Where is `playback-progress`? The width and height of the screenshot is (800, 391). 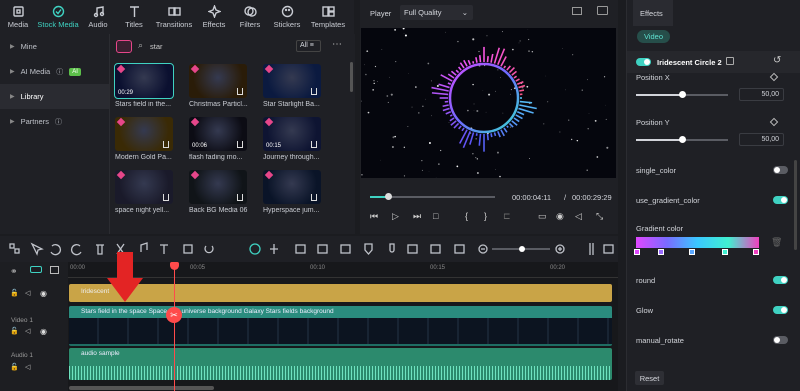
playback-progress is located at coordinates (432, 196).